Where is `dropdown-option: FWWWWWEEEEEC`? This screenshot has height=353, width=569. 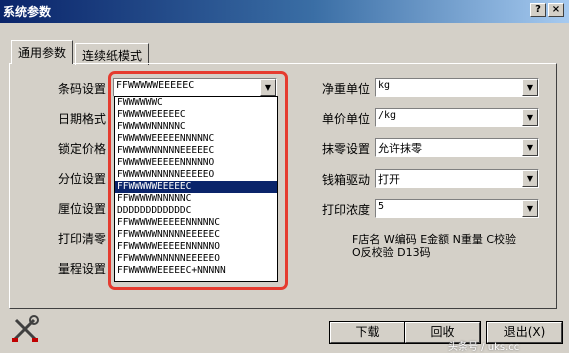 dropdown-option: FWWWWWEEEEEC is located at coordinates (196, 115).